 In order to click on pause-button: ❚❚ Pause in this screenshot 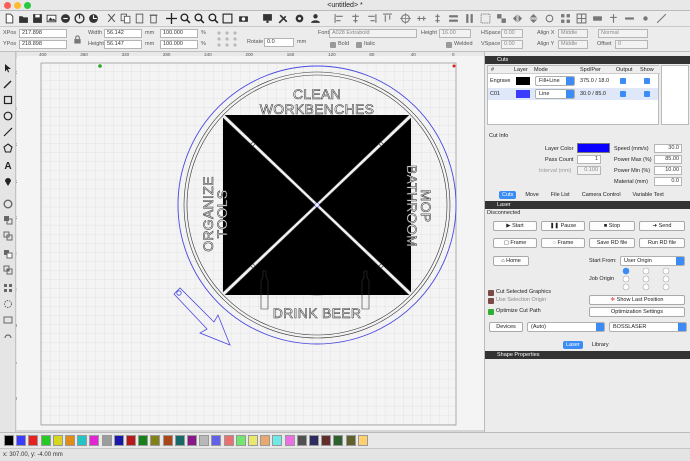, I will do `click(563, 226)`.